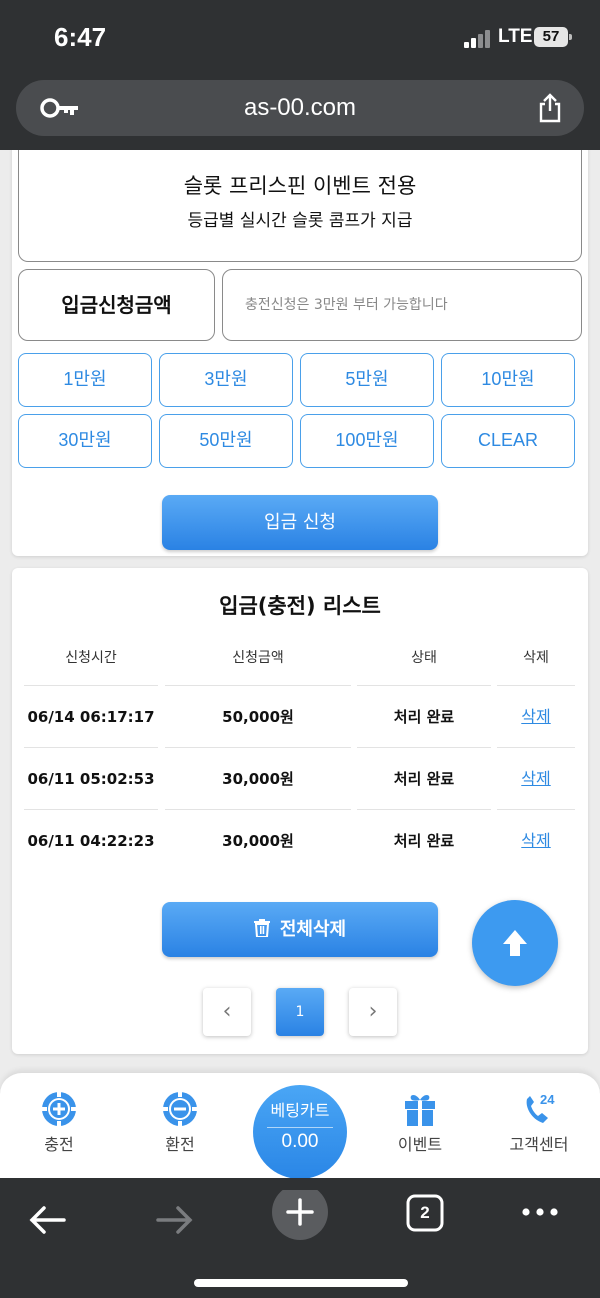  I want to click on tab-count: 2, so click(425, 1212).